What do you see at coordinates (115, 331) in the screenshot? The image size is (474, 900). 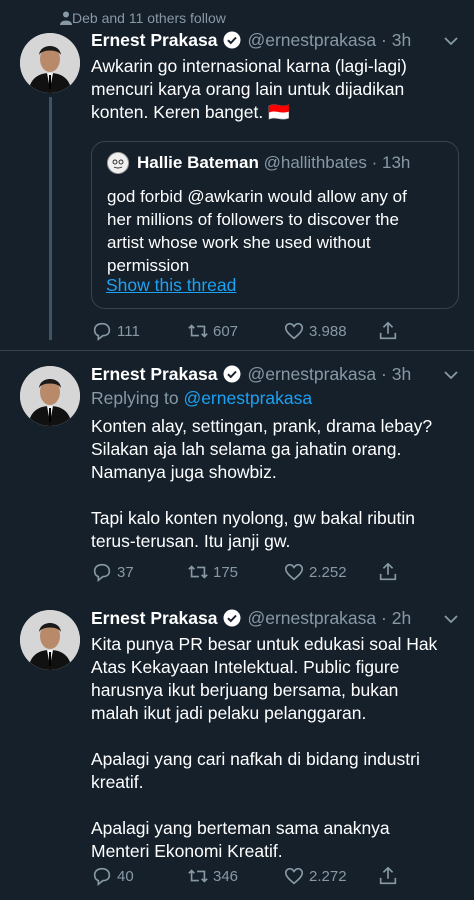 I see `reply-button: 111` at bounding box center [115, 331].